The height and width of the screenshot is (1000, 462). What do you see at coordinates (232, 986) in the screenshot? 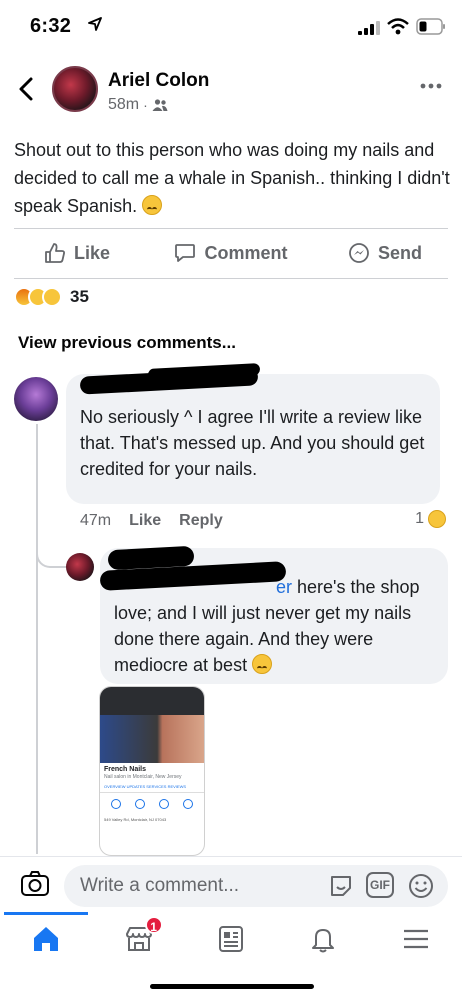
I see `home-indicator` at bounding box center [232, 986].